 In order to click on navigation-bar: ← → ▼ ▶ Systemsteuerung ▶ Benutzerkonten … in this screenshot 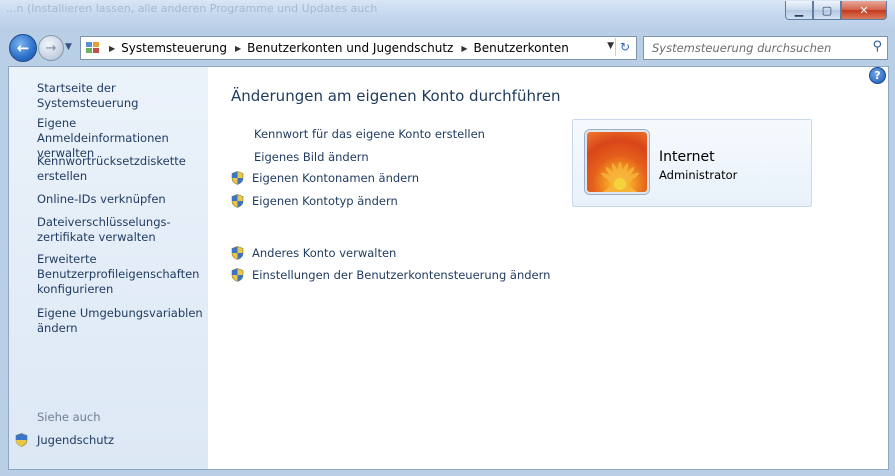, I will do `click(447, 47)`.